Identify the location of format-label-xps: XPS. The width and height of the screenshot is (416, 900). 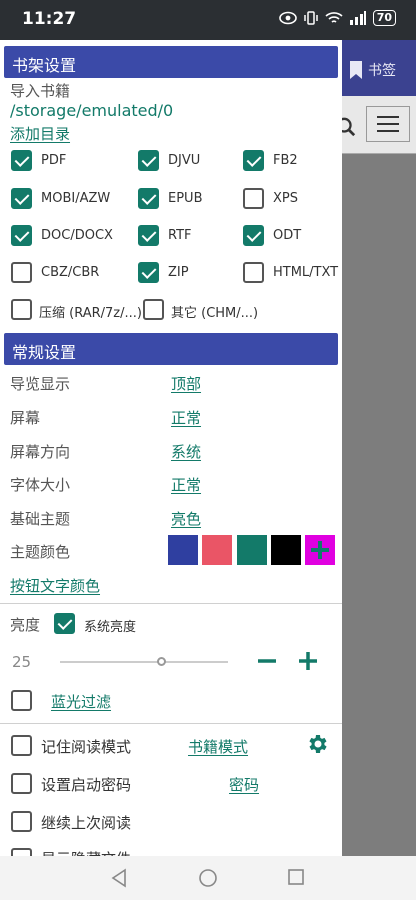
(285, 198).